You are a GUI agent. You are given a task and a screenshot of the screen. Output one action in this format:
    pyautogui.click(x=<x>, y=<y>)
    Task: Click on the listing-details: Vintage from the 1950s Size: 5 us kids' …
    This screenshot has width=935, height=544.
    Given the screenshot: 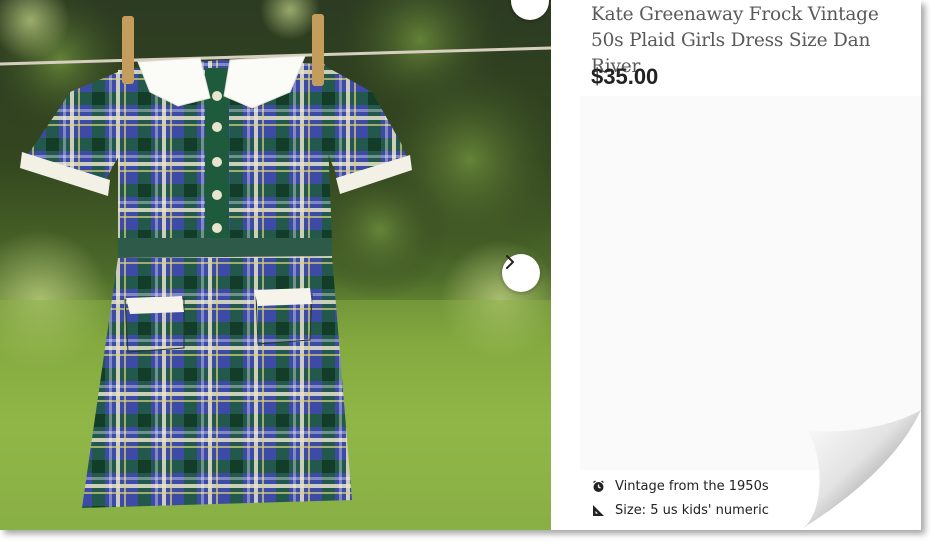 What is the action you would take?
    pyautogui.click(x=680, y=498)
    